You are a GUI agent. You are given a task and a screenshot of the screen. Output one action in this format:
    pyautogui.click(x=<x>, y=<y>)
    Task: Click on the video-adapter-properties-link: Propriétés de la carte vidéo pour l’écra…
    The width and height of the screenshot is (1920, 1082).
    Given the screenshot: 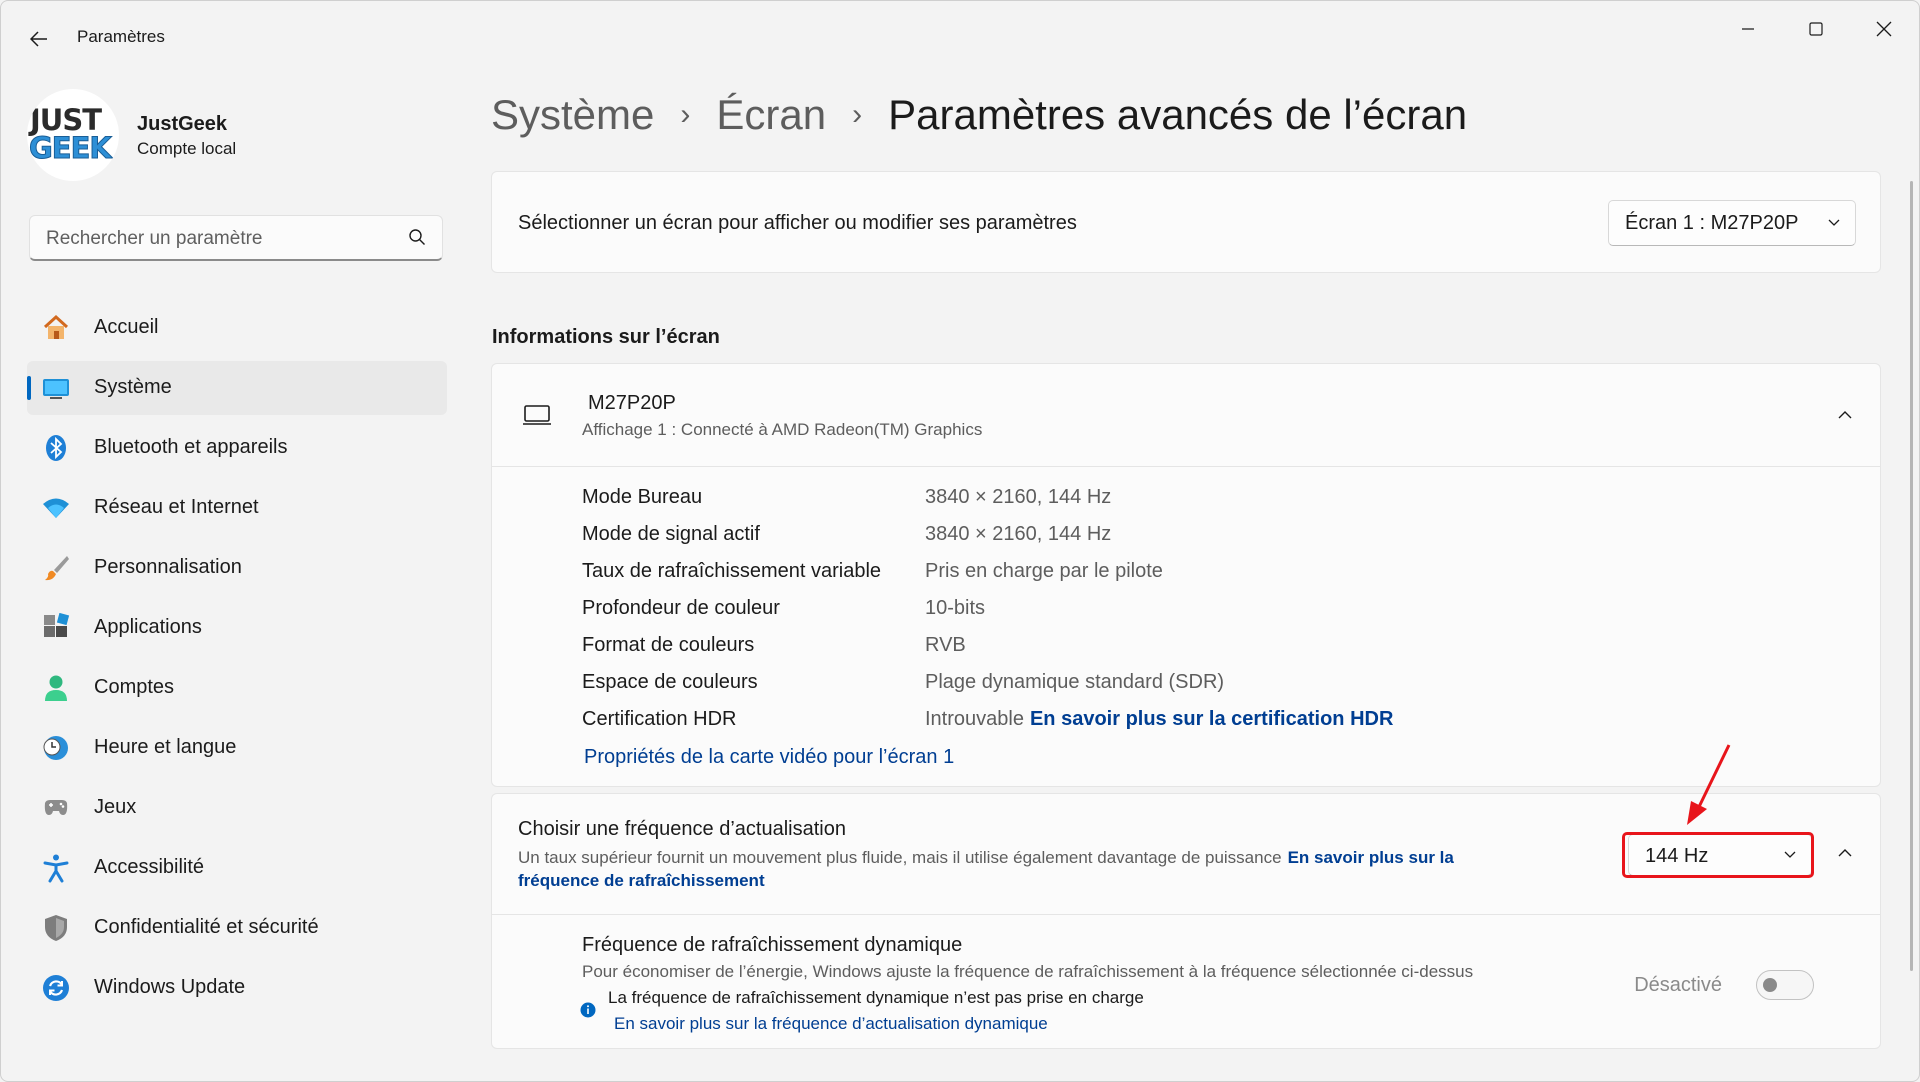 What is the action you would take?
    pyautogui.click(x=769, y=757)
    